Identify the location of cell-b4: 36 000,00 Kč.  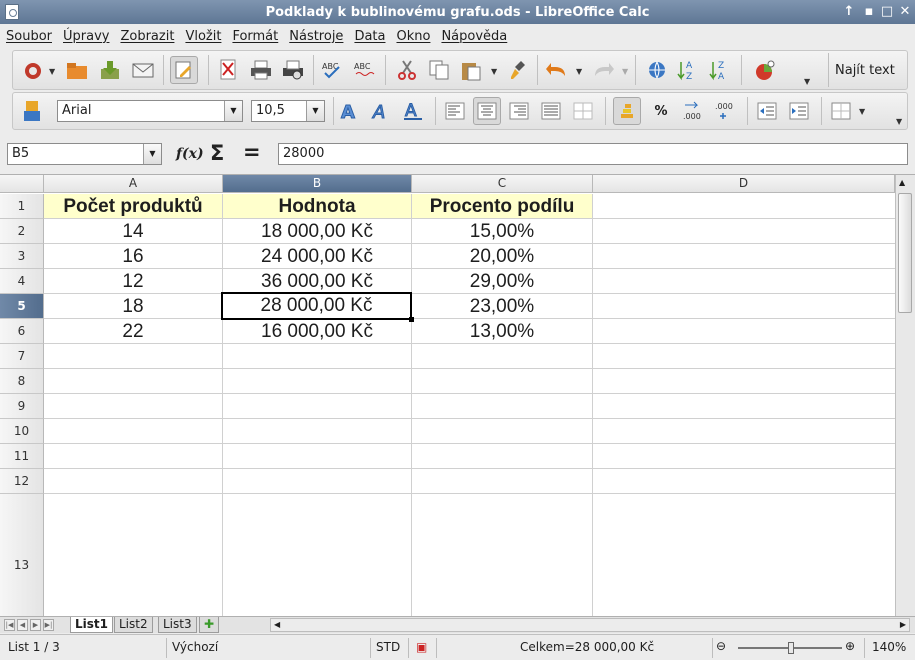
(317, 281).